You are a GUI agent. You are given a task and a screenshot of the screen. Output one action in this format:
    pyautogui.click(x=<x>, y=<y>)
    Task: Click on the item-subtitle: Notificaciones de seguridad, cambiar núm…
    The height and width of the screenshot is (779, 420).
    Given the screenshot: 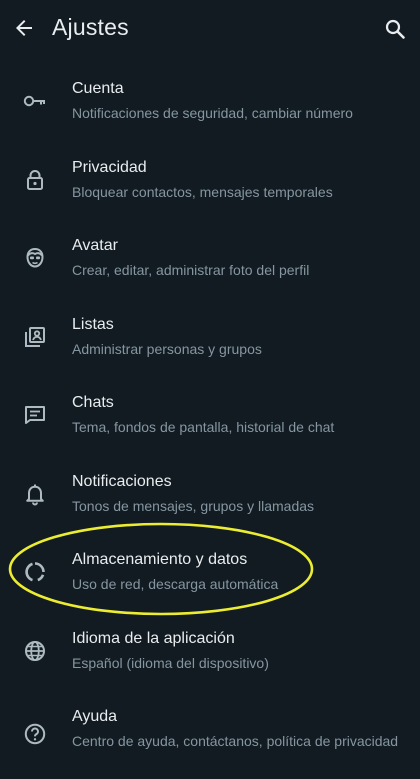 What is the action you would take?
    pyautogui.click(x=212, y=113)
    